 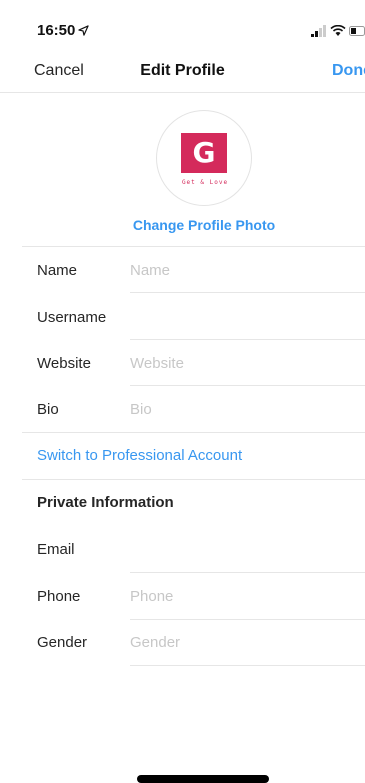 I want to click on website-label: Website, so click(x=64, y=363).